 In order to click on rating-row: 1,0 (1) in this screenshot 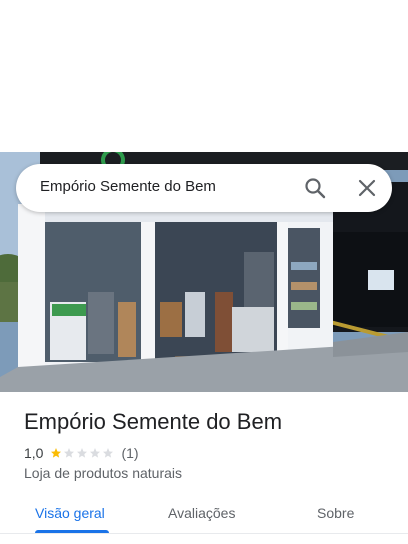, I will do `click(81, 453)`.